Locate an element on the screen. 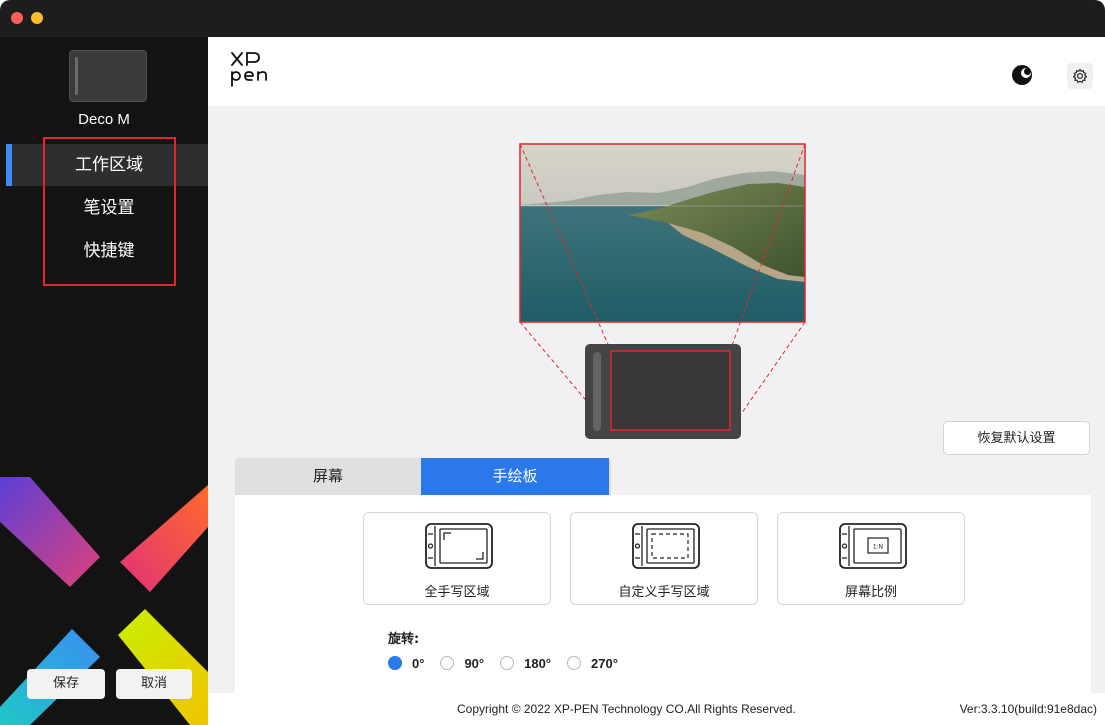 This screenshot has height=725, width=1105. custom-area-icon is located at coordinates (666, 546).